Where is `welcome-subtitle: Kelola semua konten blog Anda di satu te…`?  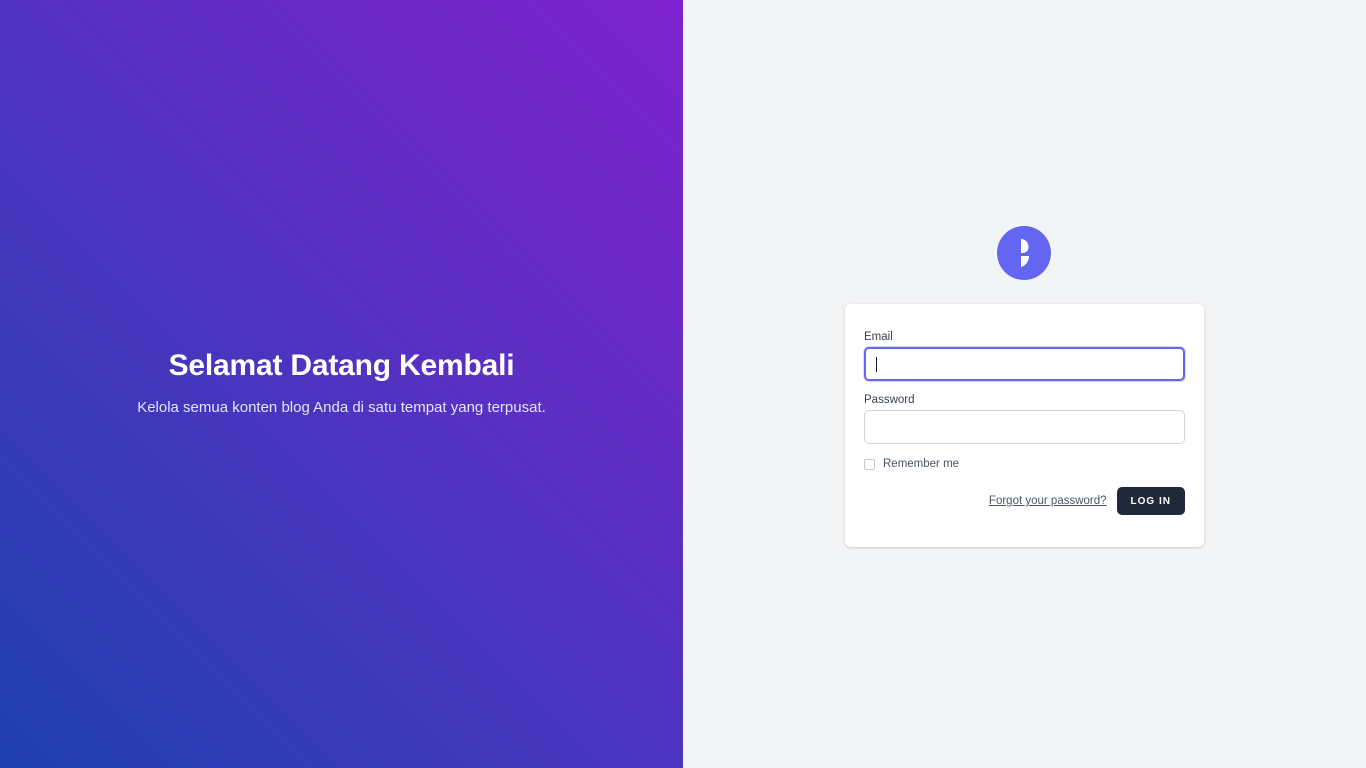
welcome-subtitle: Kelola semua konten blog Anda di satu te… is located at coordinates (341, 407).